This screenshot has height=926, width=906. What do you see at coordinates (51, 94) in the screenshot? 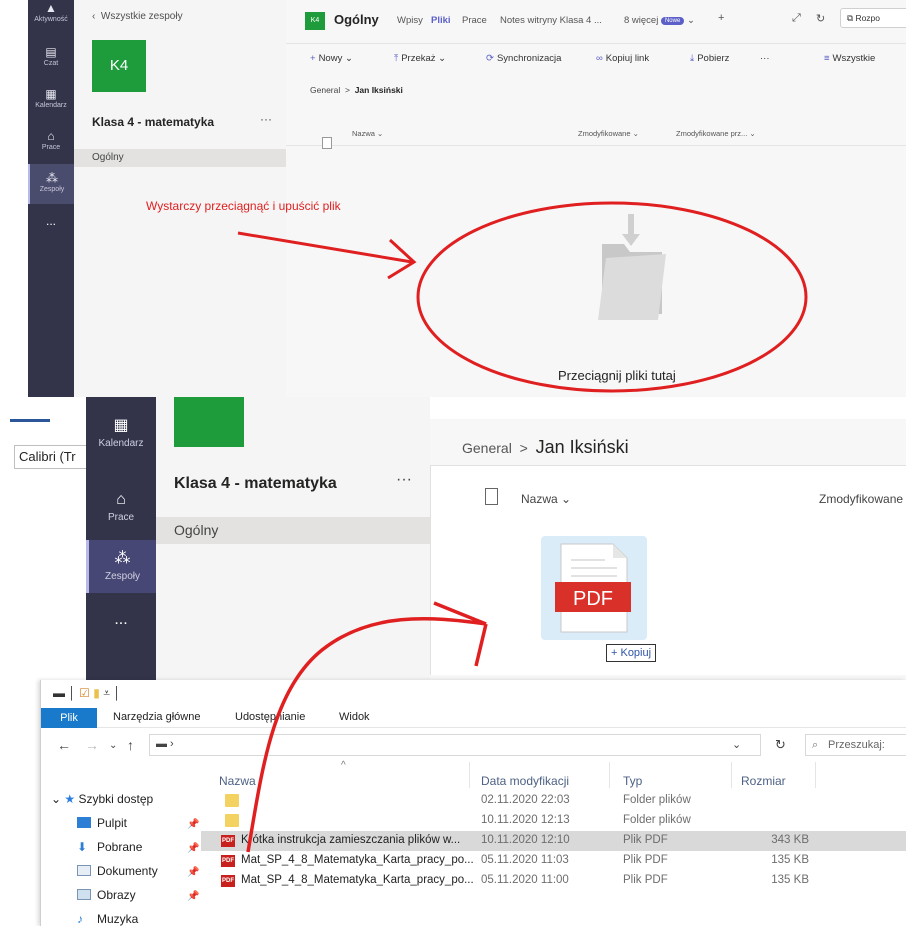
I see `calendar-icon: ▦` at bounding box center [51, 94].